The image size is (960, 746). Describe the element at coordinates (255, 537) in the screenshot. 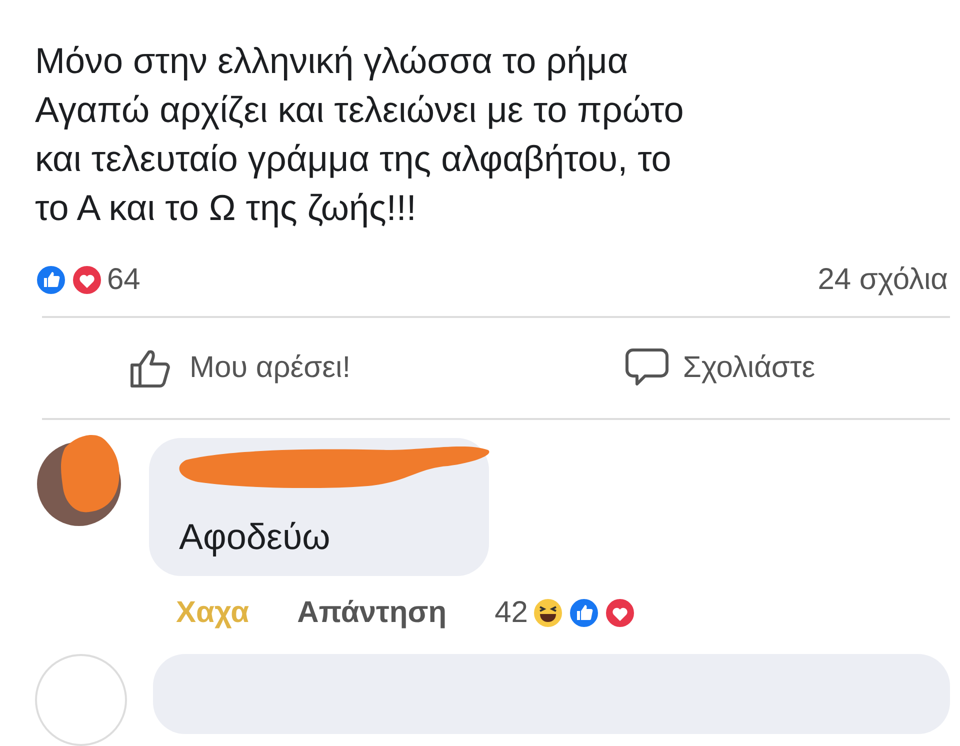

I see `comment-text: Αφοδεύω` at that location.